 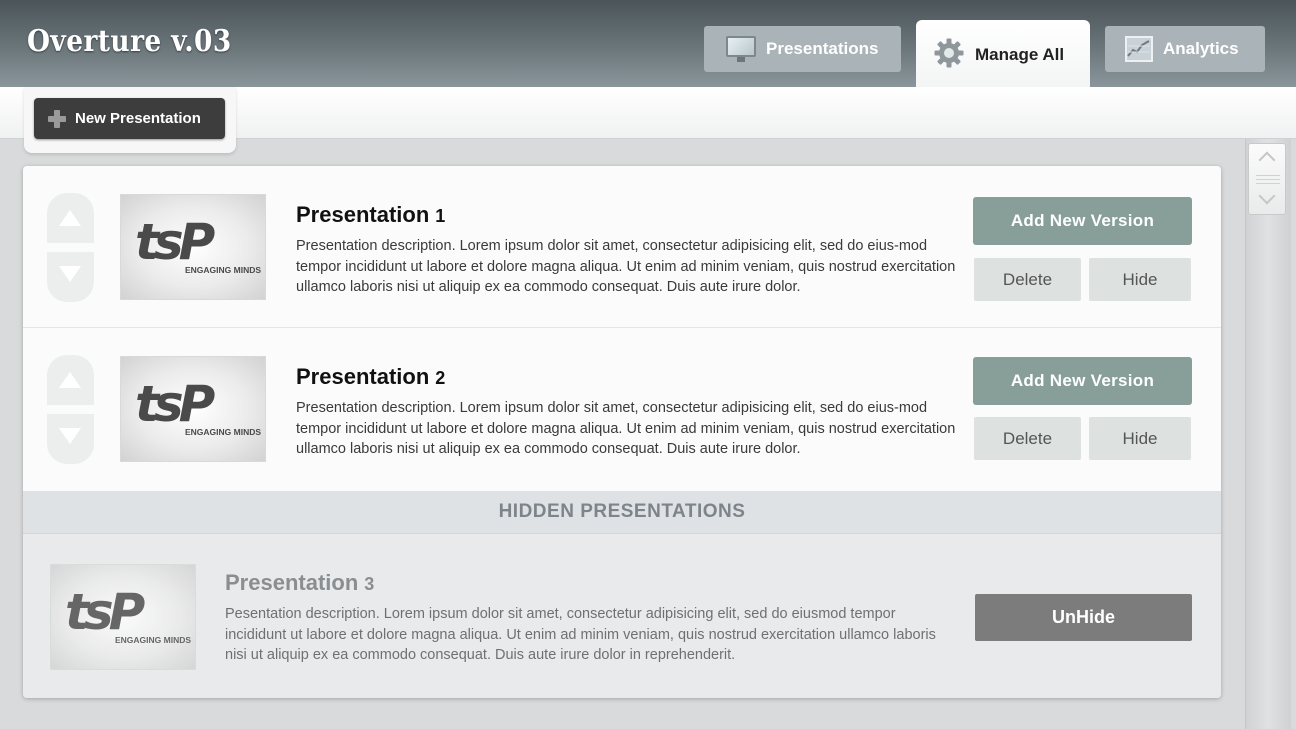 I want to click on tab-label: Analytics, so click(x=1201, y=48).